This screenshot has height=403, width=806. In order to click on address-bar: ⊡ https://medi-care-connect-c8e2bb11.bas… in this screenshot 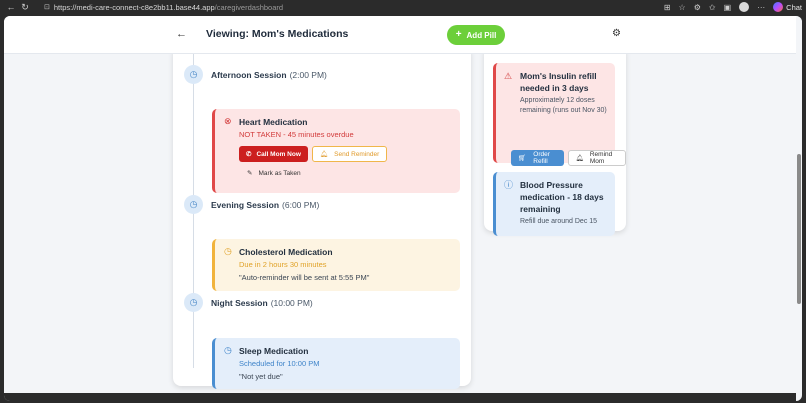, I will do `click(163, 7)`.